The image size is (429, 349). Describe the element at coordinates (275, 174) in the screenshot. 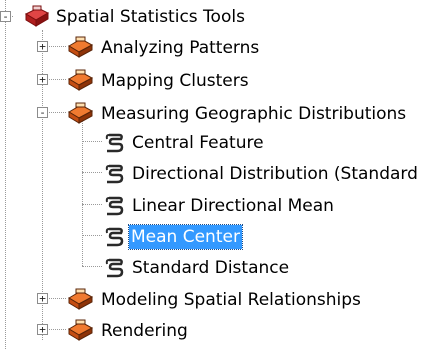

I see `tool-label: Directional Distribution (Standard` at that location.